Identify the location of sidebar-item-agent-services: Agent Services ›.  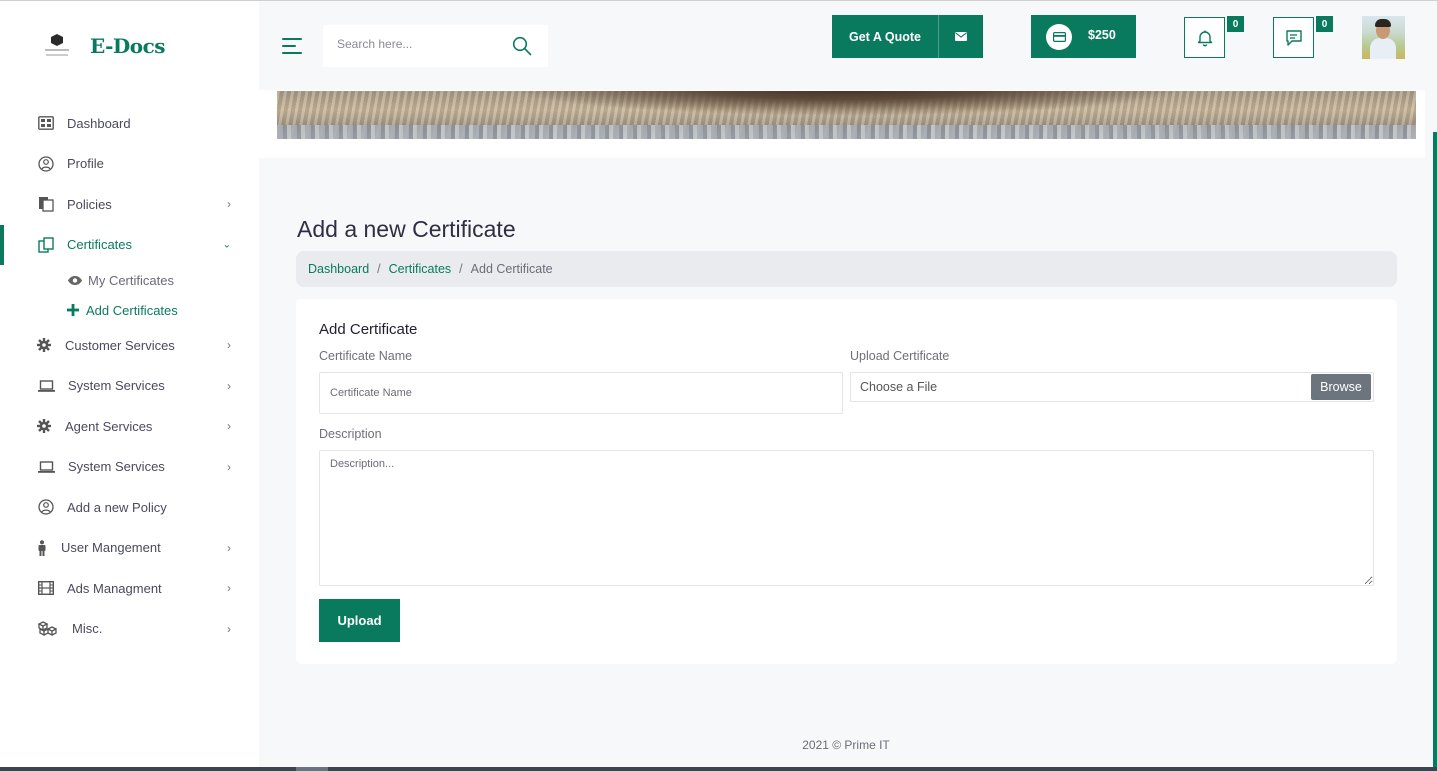
(129, 426).